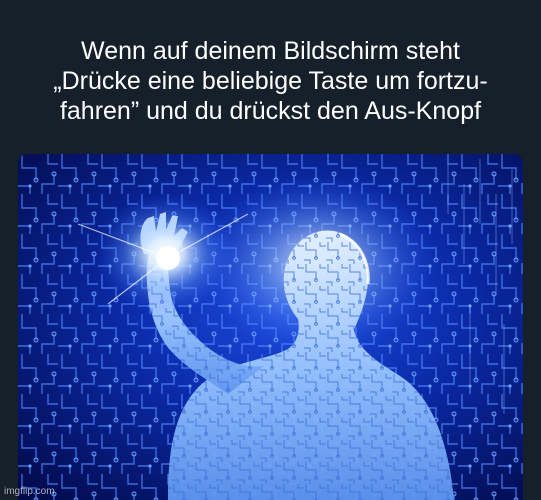 This screenshot has height=500, width=541. I want to click on caption-line-3: fahren” und du drückst den Aus-Knopf, so click(270, 111).